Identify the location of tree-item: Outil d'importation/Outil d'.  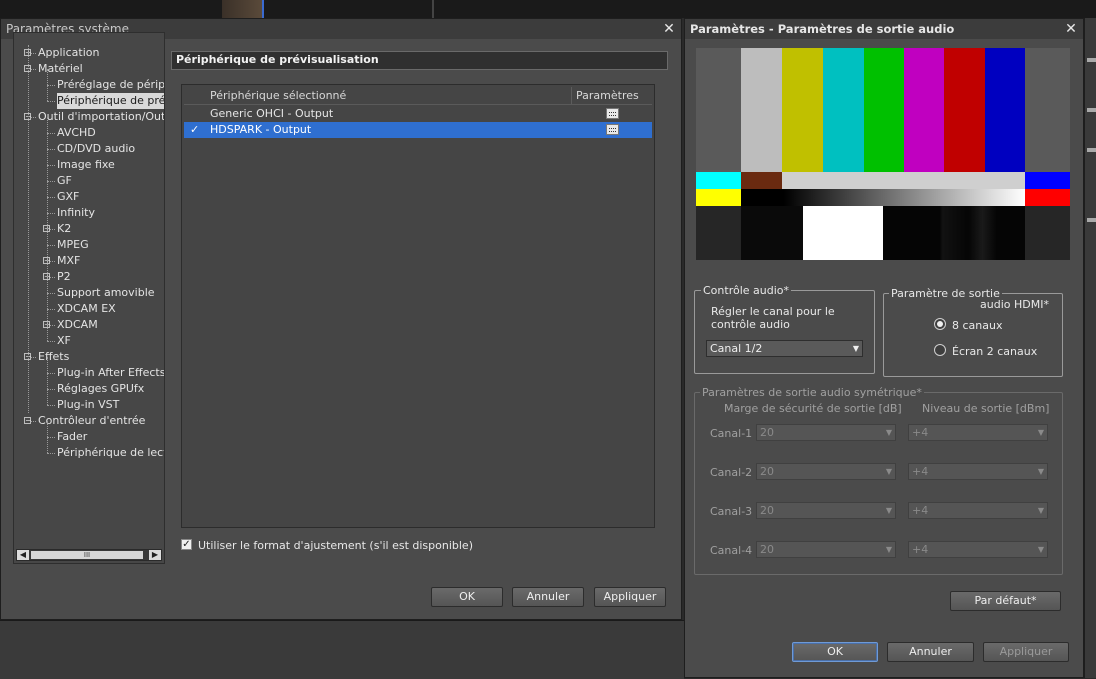
(101, 117).